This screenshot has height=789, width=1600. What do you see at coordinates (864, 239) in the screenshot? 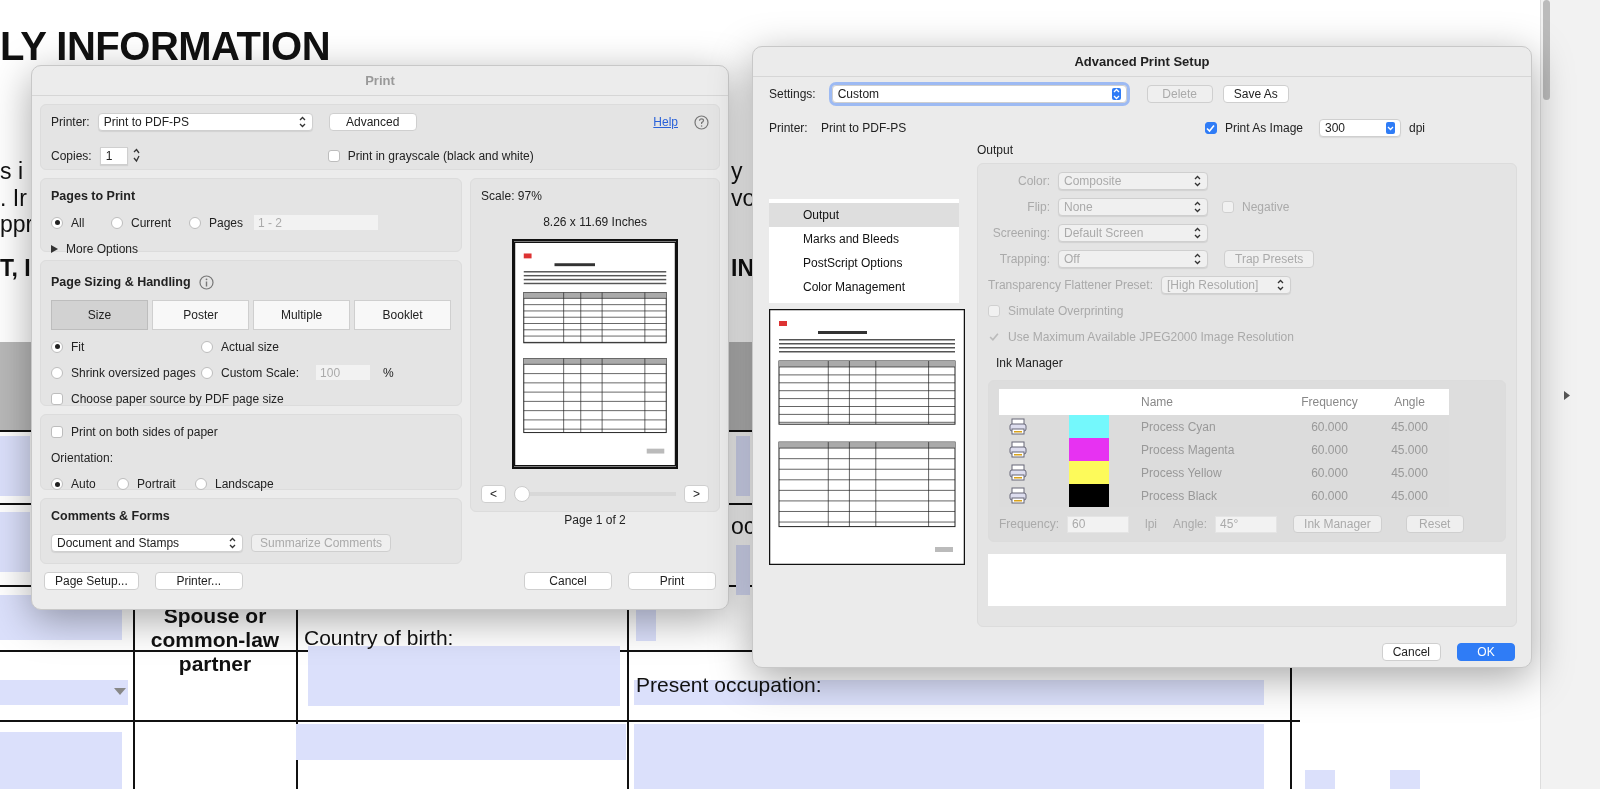
I see `section-item: Marks and Bleeds` at bounding box center [864, 239].